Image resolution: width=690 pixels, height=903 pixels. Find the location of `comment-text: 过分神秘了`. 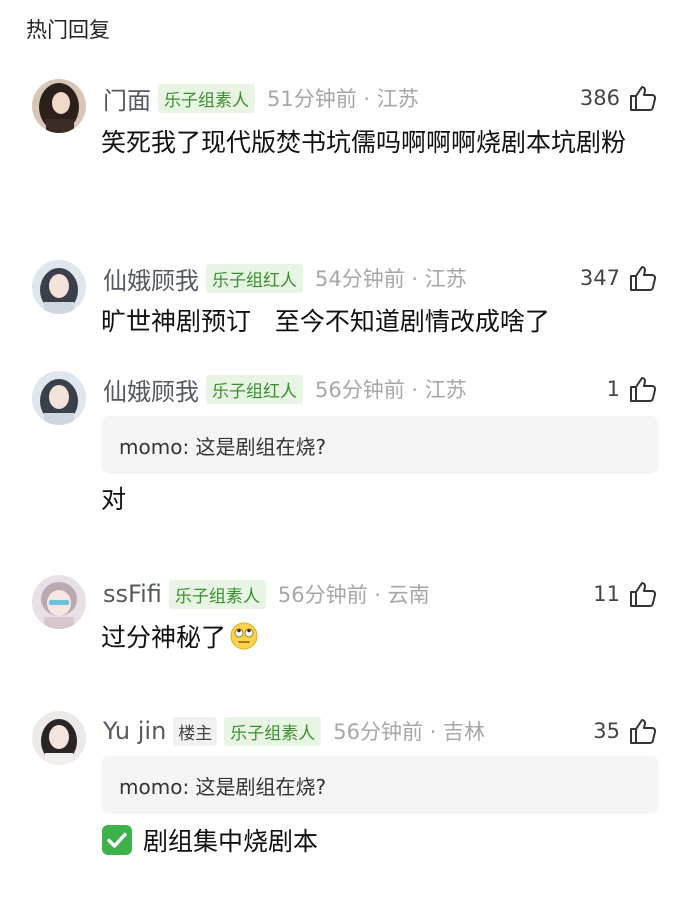

comment-text: 过分神秘了 is located at coordinates (164, 637).